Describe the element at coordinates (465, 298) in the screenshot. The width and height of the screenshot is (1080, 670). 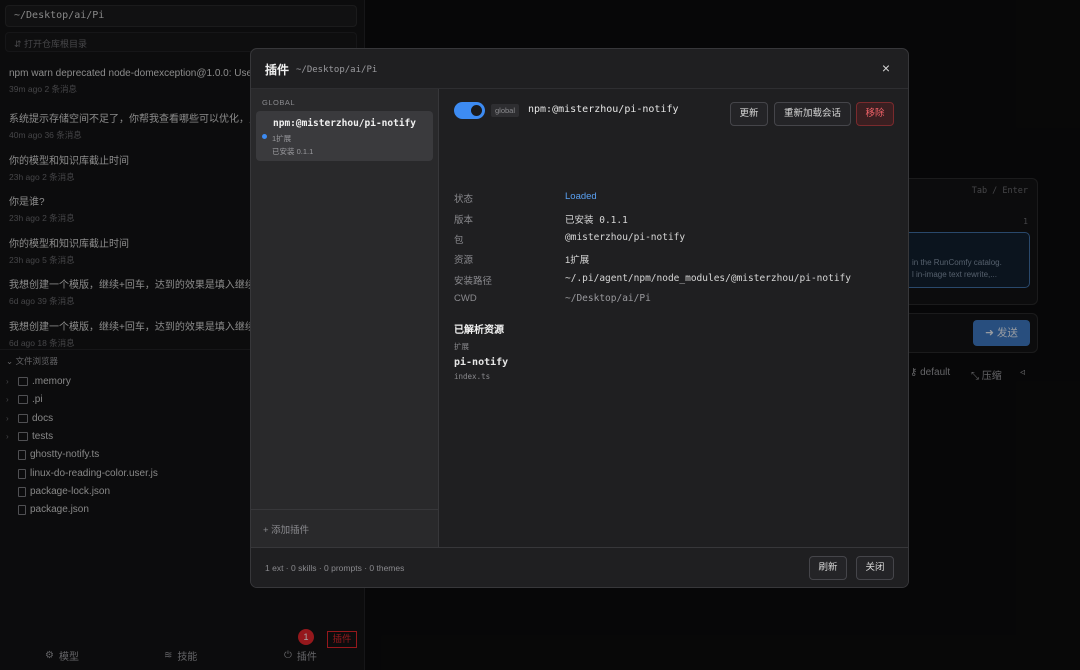
I see `cwd-label: CWD` at that location.